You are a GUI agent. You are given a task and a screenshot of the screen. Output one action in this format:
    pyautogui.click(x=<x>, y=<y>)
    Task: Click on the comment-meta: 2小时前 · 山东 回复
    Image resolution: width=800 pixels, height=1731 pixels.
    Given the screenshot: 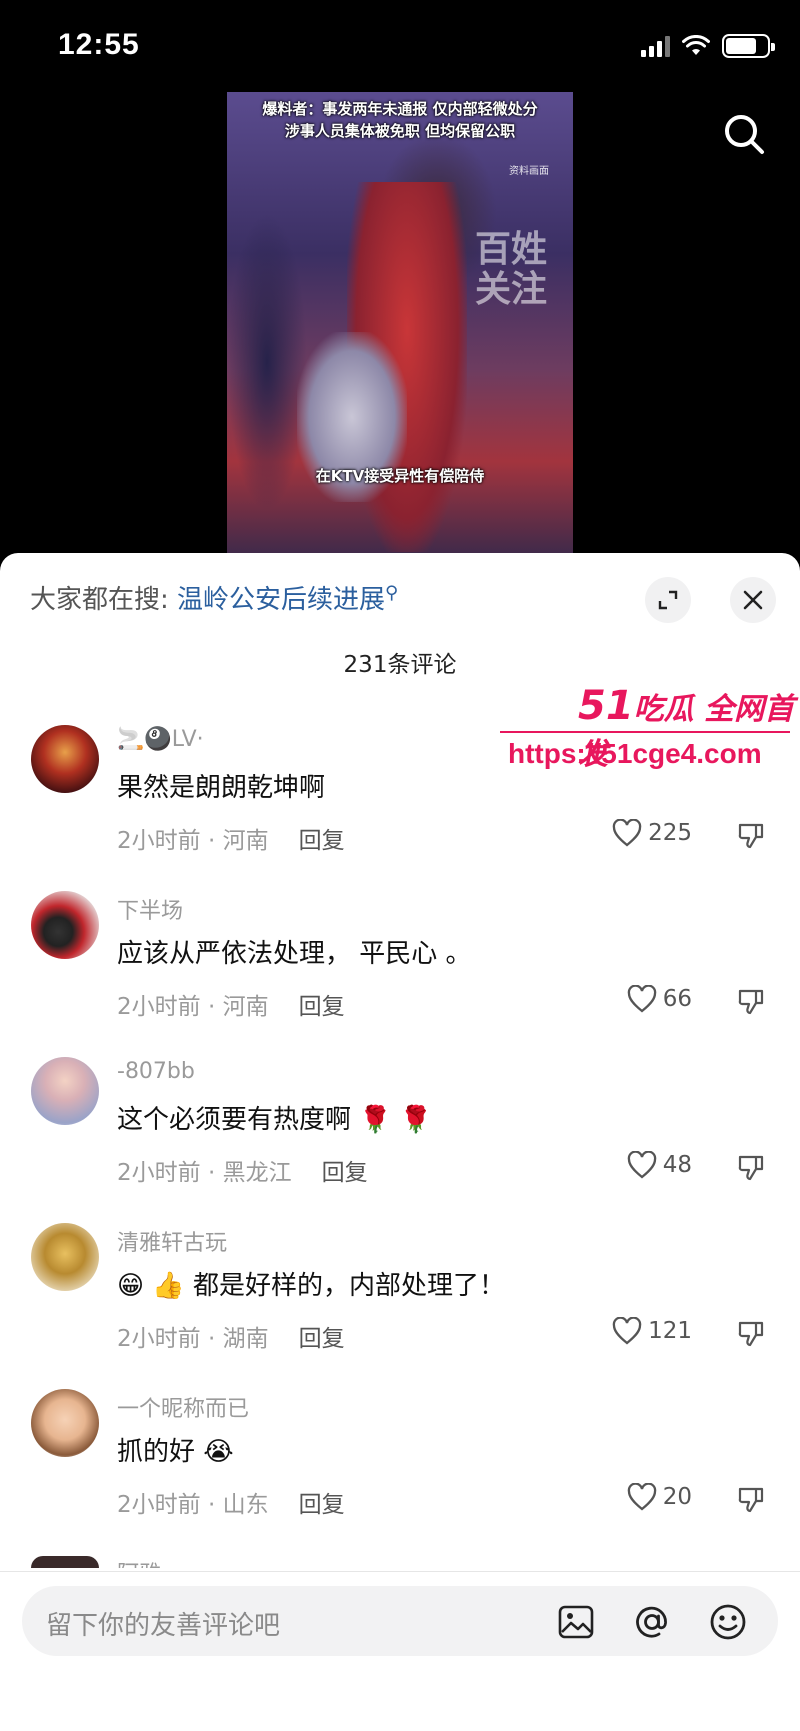 What is the action you would take?
    pyautogui.click(x=231, y=1505)
    